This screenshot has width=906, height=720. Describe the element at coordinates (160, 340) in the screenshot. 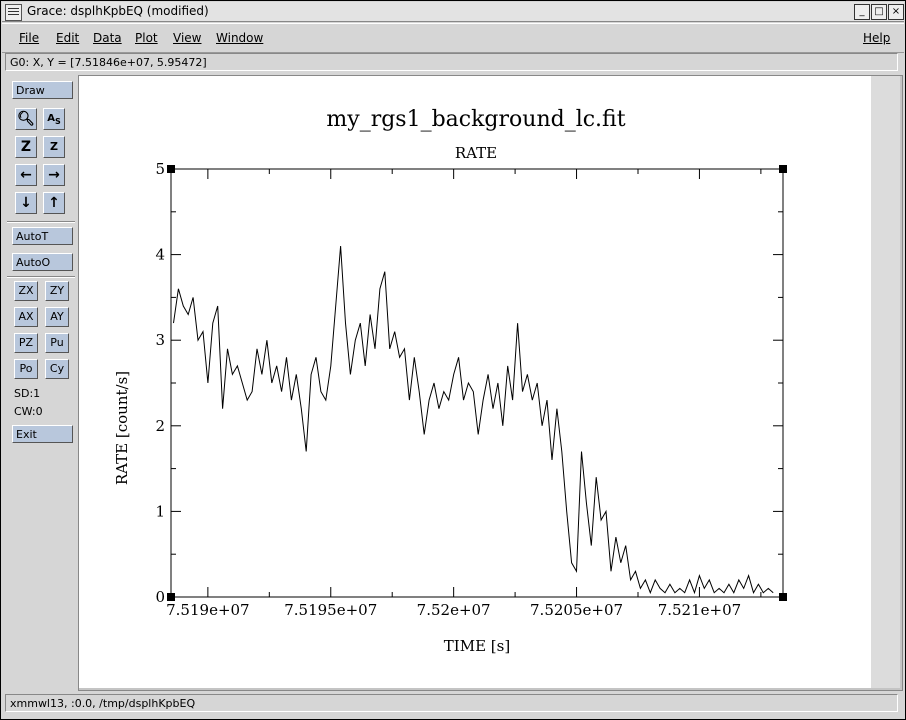

I see `y-tick-label: 3` at that location.